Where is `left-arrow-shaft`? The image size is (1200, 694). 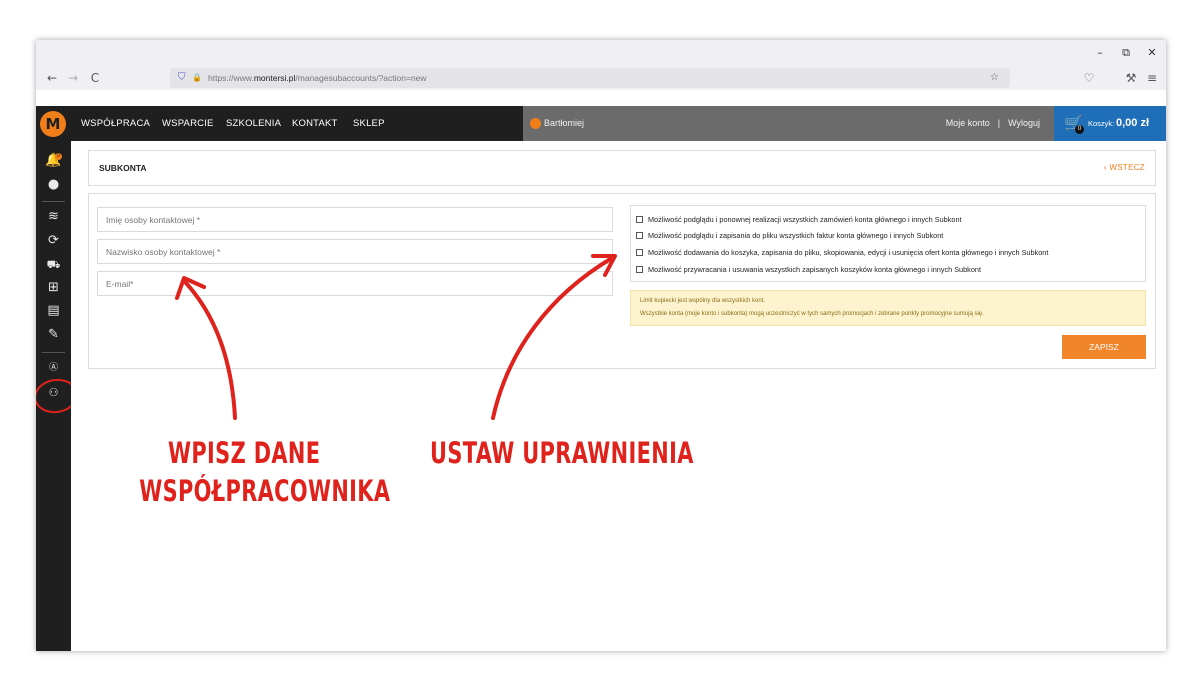
left-arrow-shaft is located at coordinates (210, 350).